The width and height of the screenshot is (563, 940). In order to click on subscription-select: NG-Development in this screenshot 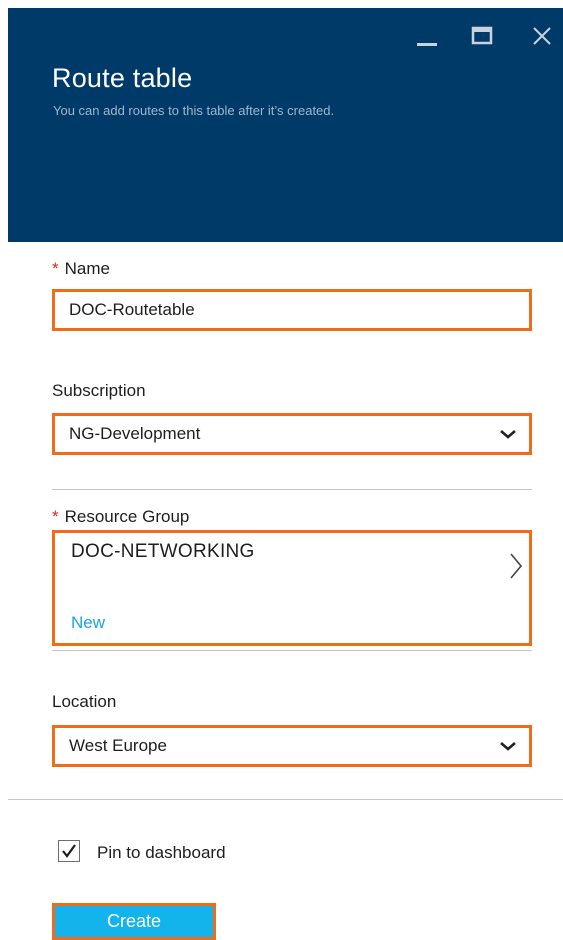, I will do `click(292, 434)`.